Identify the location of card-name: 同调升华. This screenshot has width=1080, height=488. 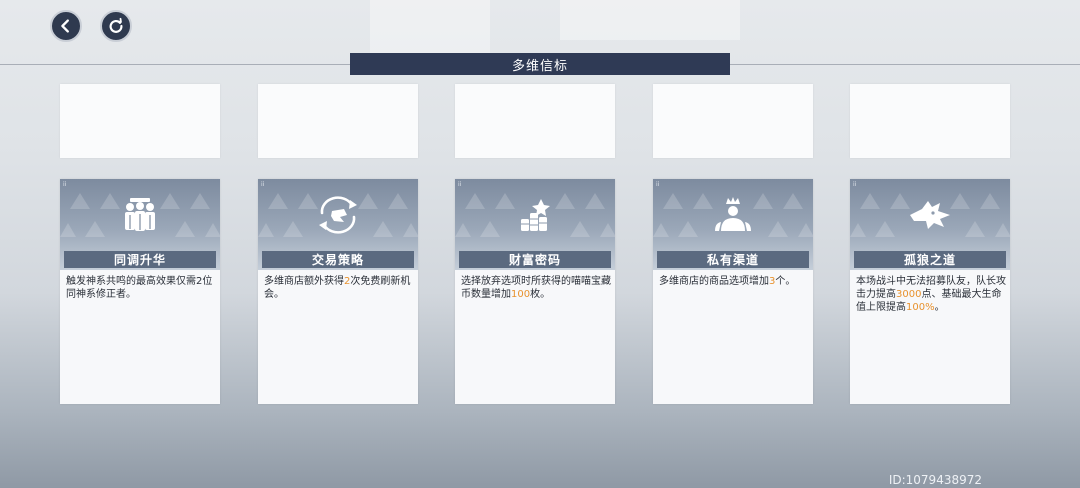
(140, 259).